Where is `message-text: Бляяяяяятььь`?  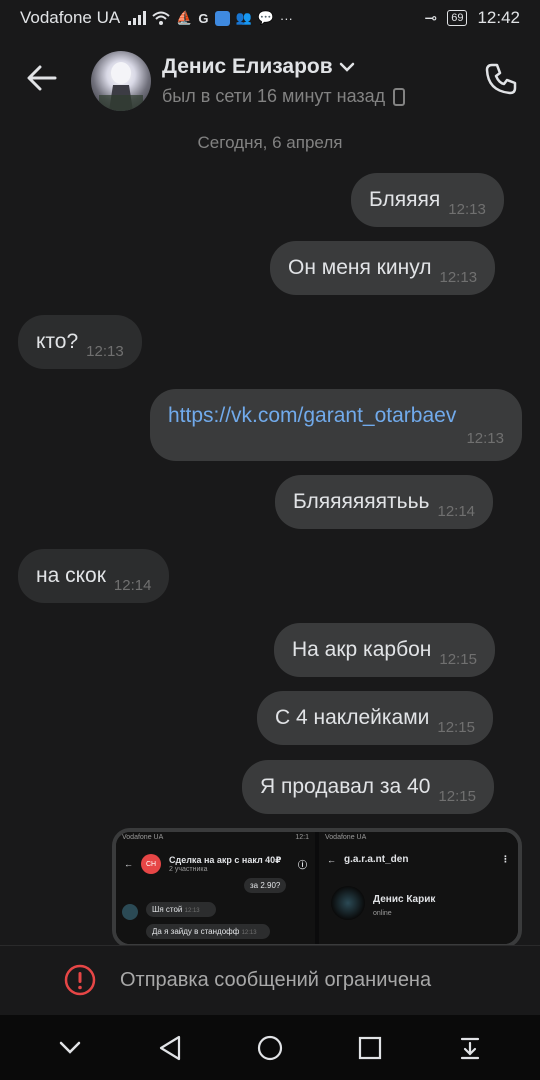 message-text: Бляяяяяятььь is located at coordinates (361, 501).